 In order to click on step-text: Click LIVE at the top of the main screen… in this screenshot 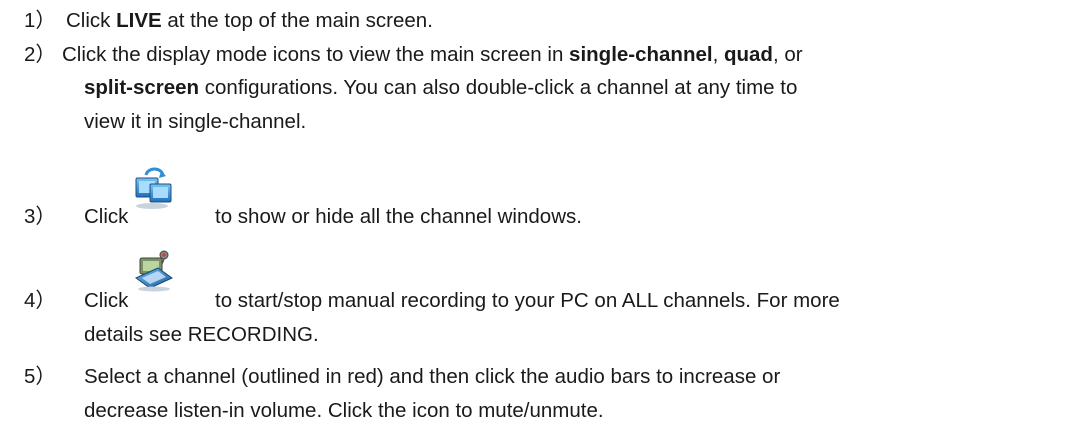, I will do `click(249, 21)`.